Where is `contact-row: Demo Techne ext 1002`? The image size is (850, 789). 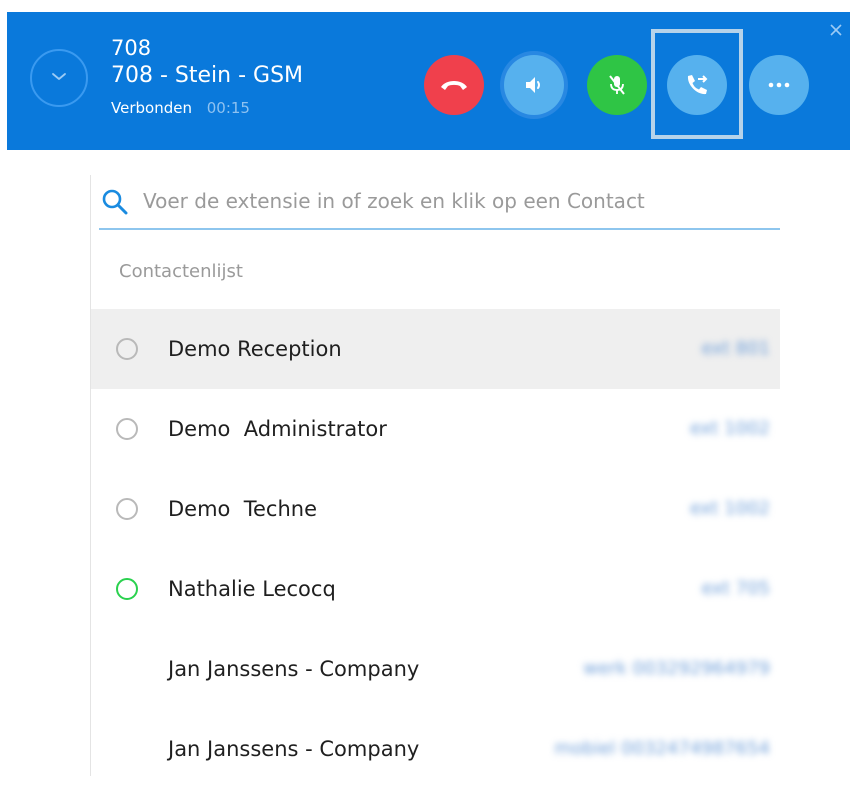 contact-row: Demo Techne ext 1002 is located at coordinates (435, 509).